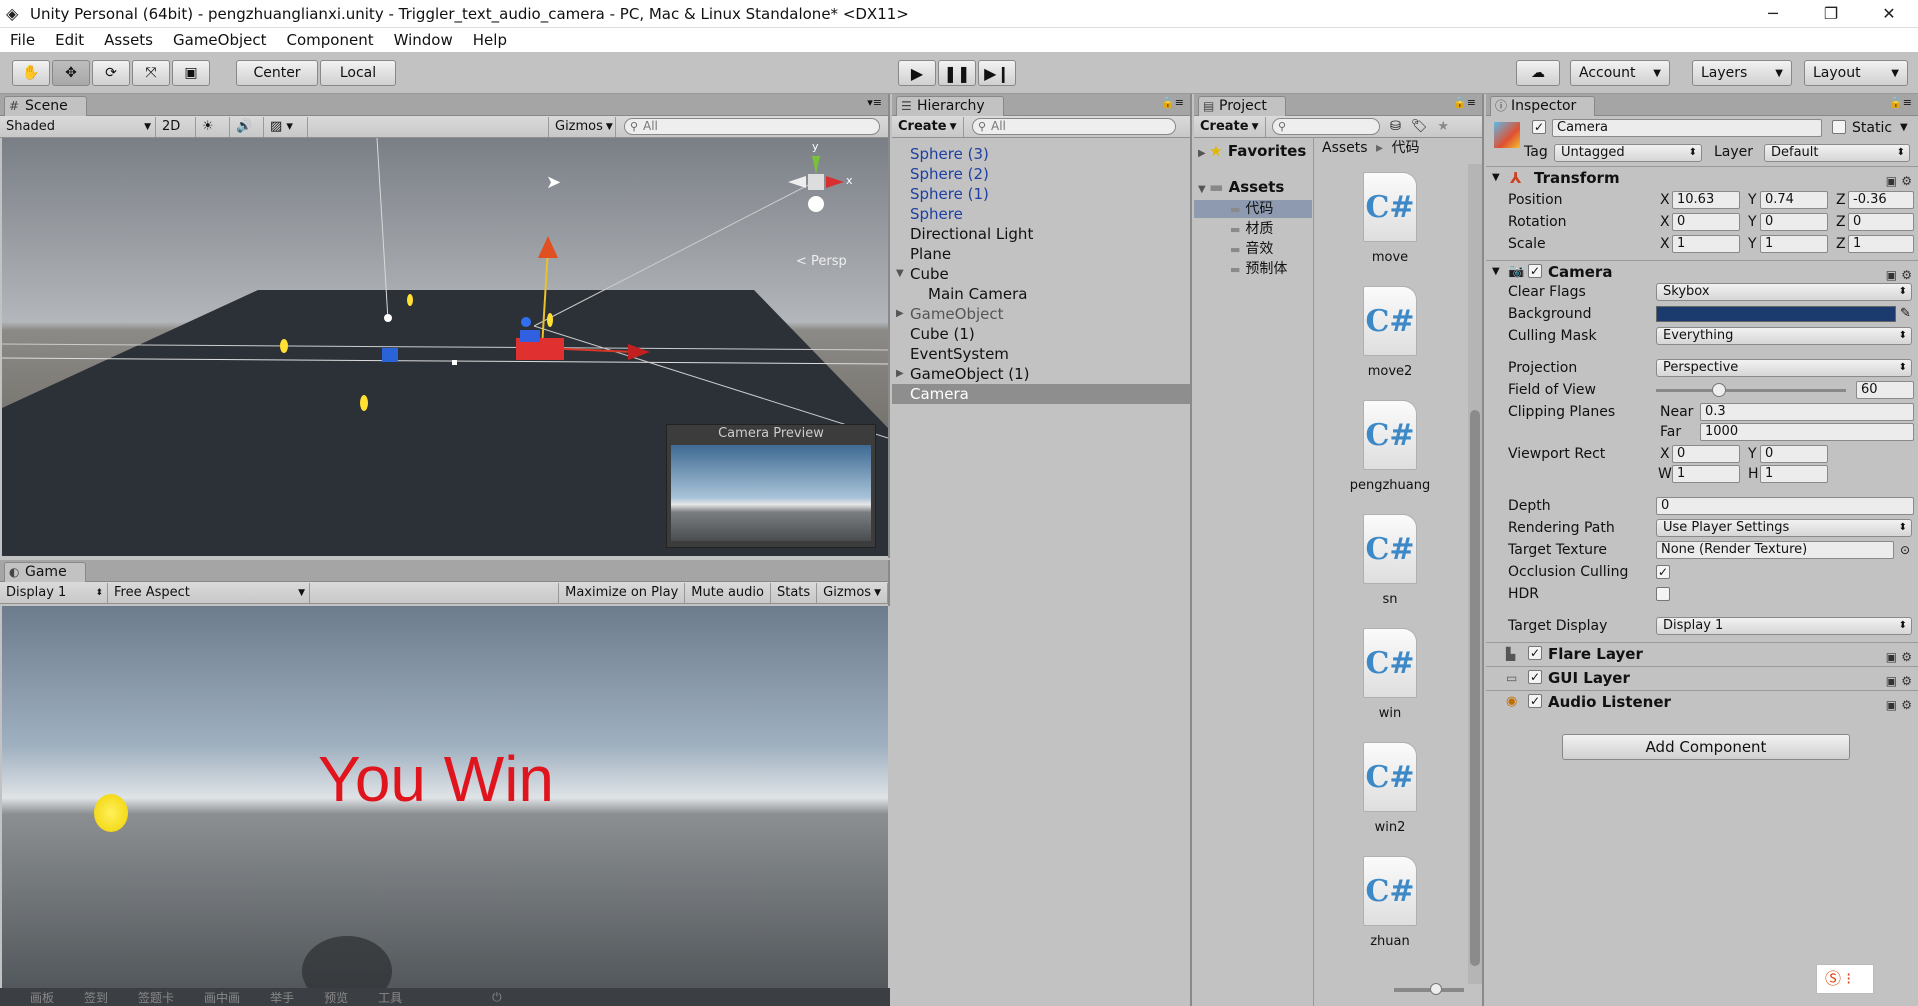 The image size is (1918, 1006). Describe the element at coordinates (1905, 314) in the screenshot. I see `eyedropper-icon: ✎` at that location.